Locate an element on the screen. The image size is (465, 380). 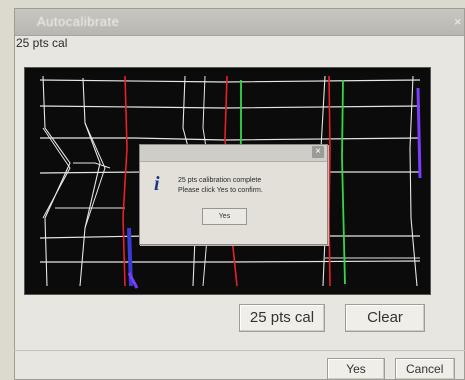
purple-line-right is located at coordinates (419, 133).